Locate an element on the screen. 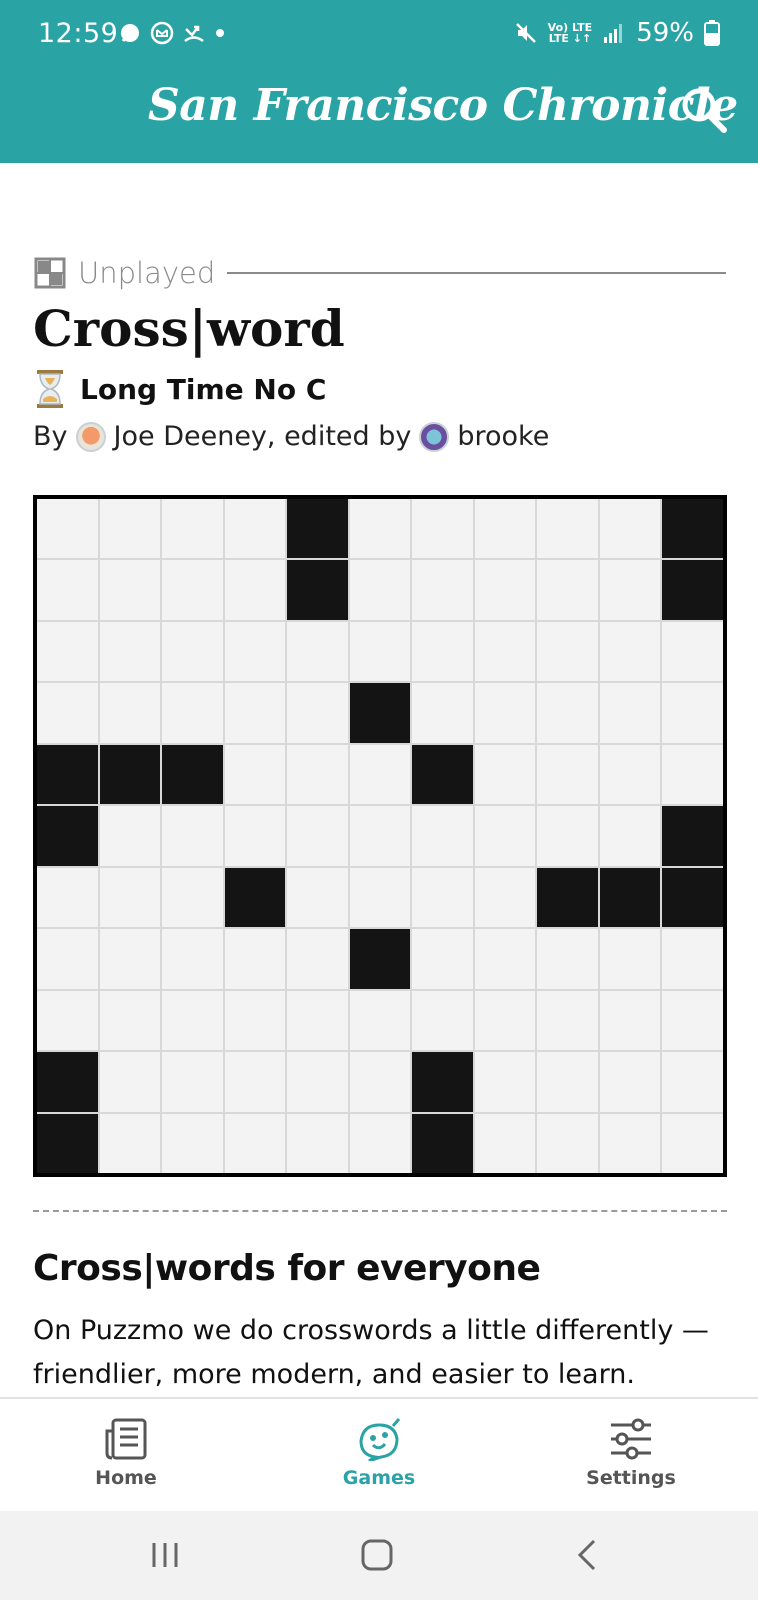 The width and height of the screenshot is (758, 1600). author-avatar is located at coordinates (90, 436).